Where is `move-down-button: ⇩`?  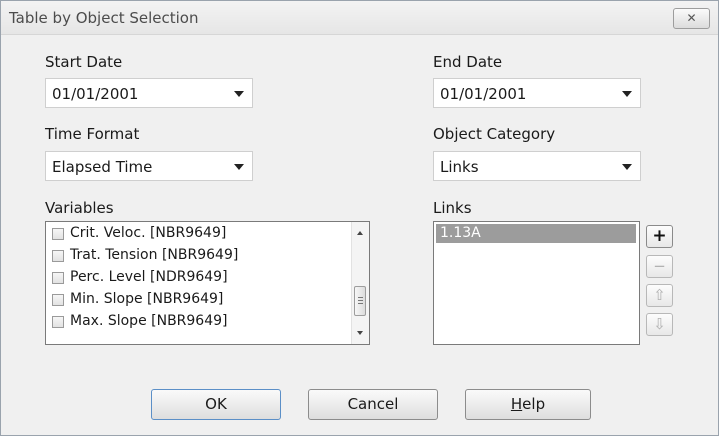
move-down-button: ⇩ is located at coordinates (659, 324).